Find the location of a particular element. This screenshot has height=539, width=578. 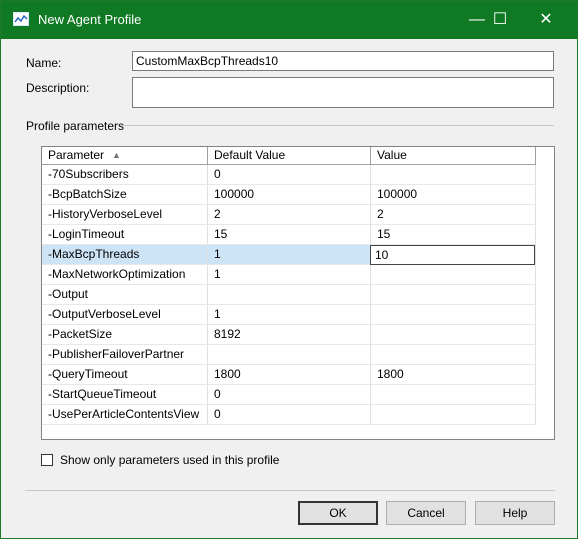

window-title: New Agent Profile is located at coordinates (90, 19).